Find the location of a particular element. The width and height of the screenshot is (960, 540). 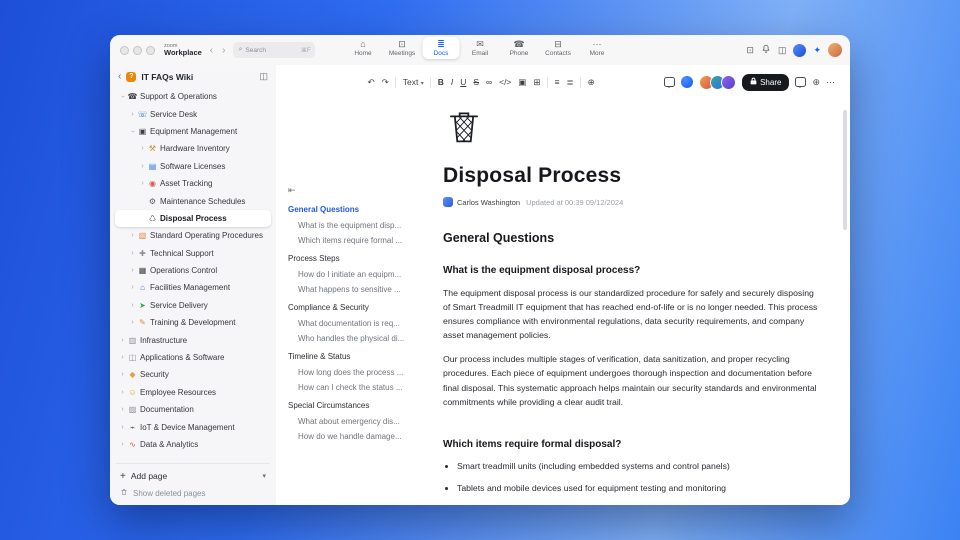

close-window-button is located at coordinates (124, 50).